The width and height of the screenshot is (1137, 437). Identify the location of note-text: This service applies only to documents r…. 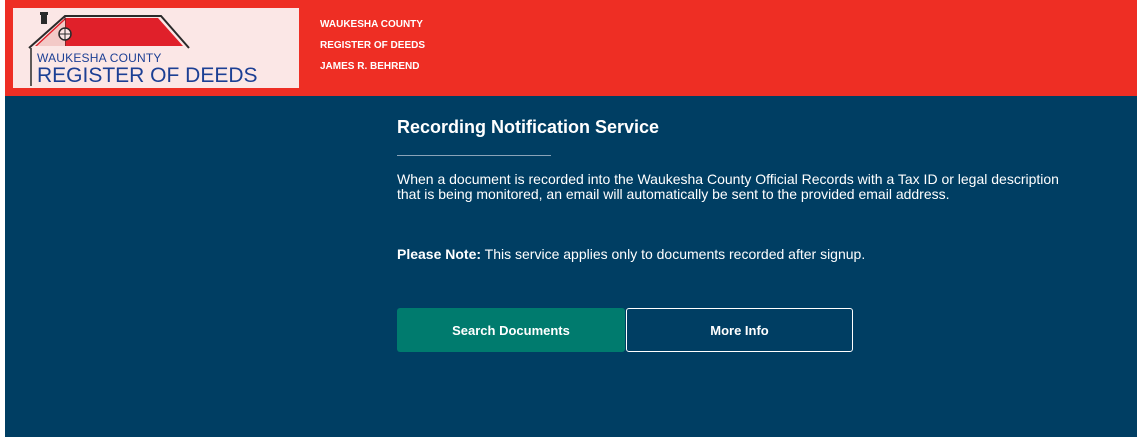
(673, 254).